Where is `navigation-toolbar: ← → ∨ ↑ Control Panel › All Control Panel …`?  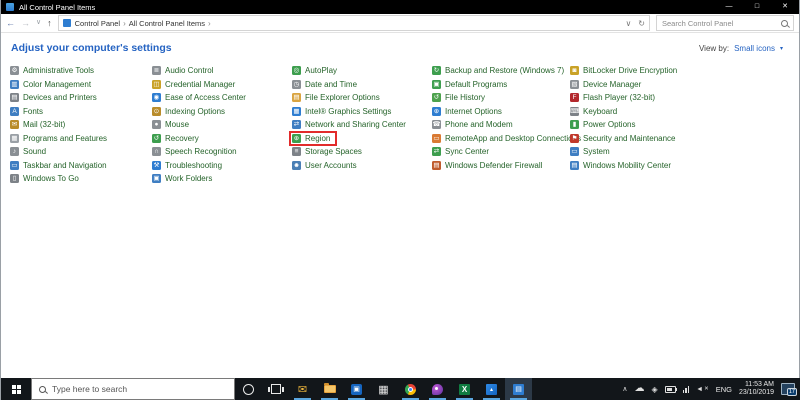
navigation-toolbar: ← → ∨ ↑ Control Panel › All Control Panel … is located at coordinates (400, 23).